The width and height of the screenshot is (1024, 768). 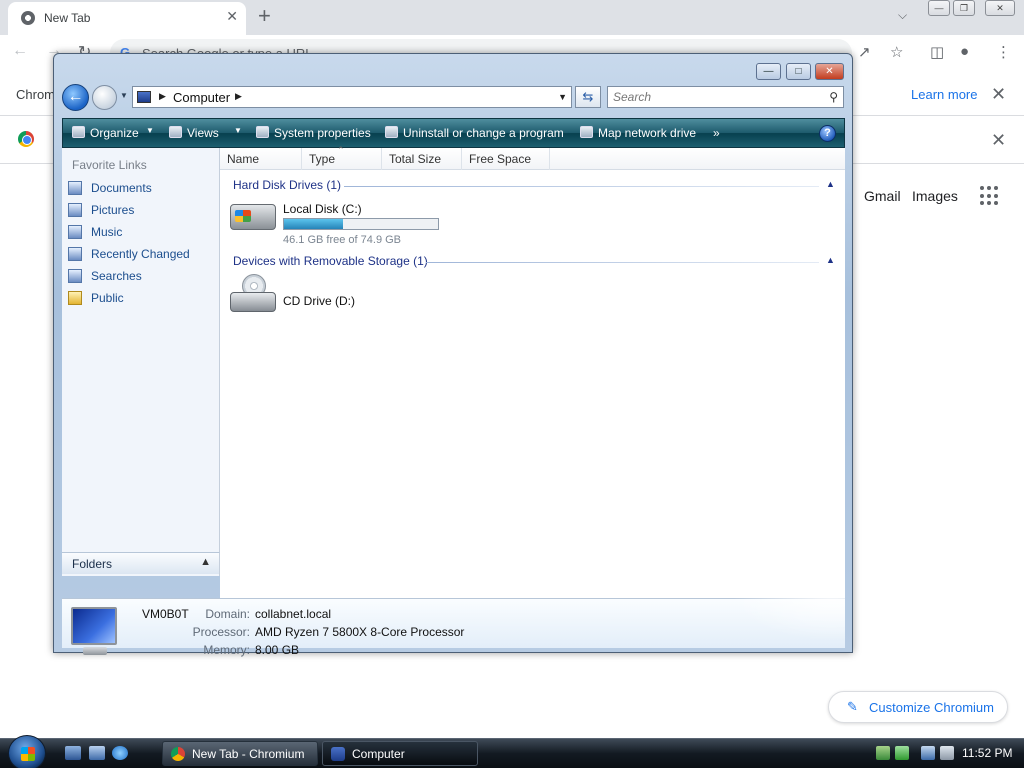 I want to click on drive-free-space: 46.1 GB free of 74.9 GB, so click(x=342, y=240).